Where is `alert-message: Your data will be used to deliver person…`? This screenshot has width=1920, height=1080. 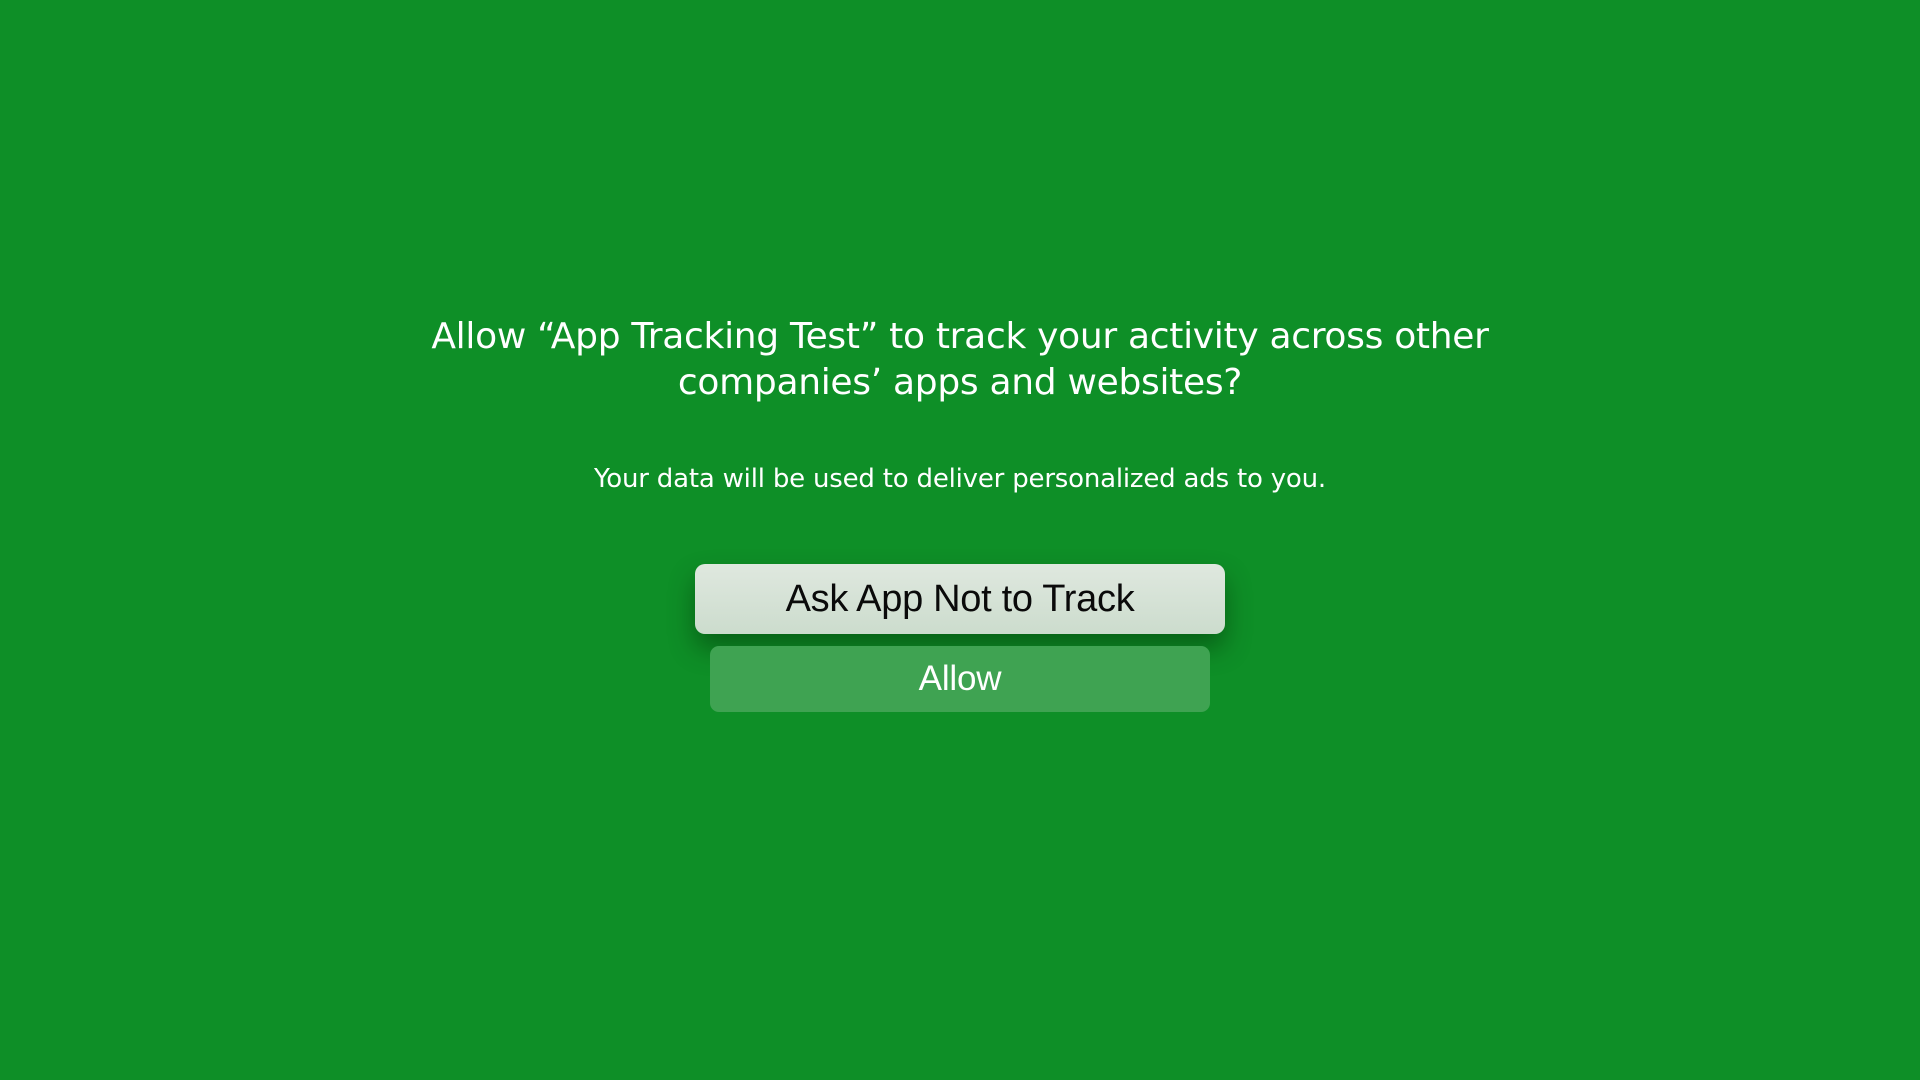
alert-message: Your data will be used to deliver person… is located at coordinates (960, 479).